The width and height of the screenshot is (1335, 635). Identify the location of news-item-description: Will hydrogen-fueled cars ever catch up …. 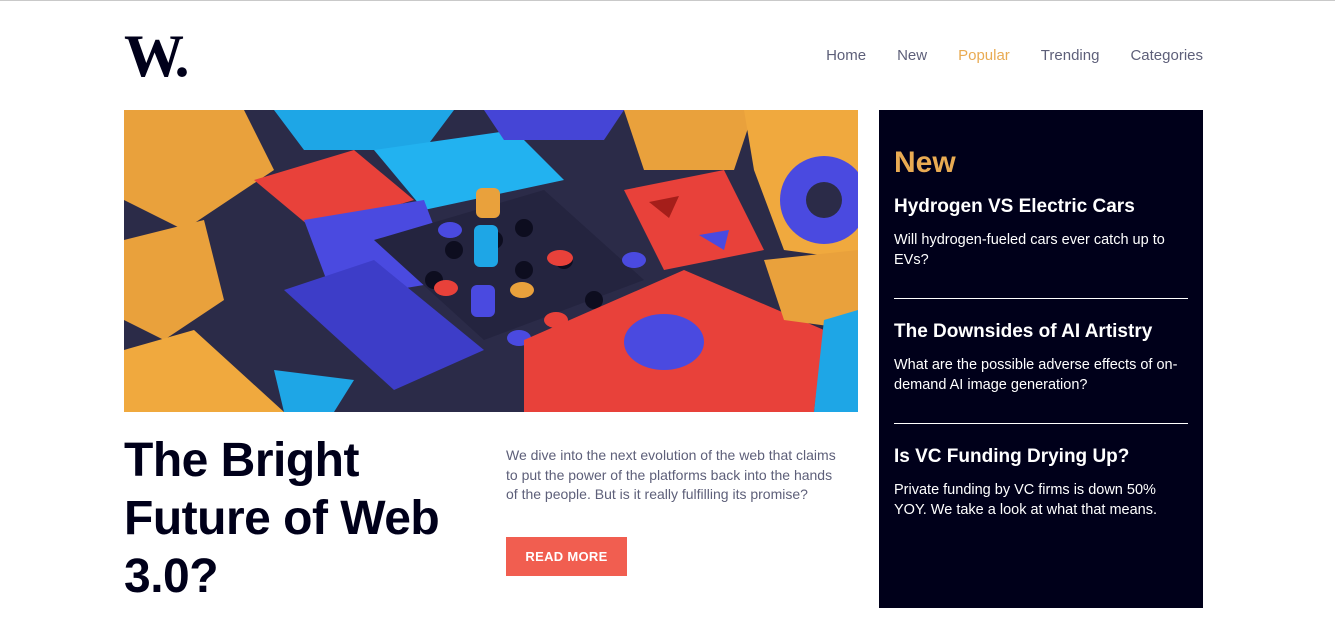
(1029, 250).